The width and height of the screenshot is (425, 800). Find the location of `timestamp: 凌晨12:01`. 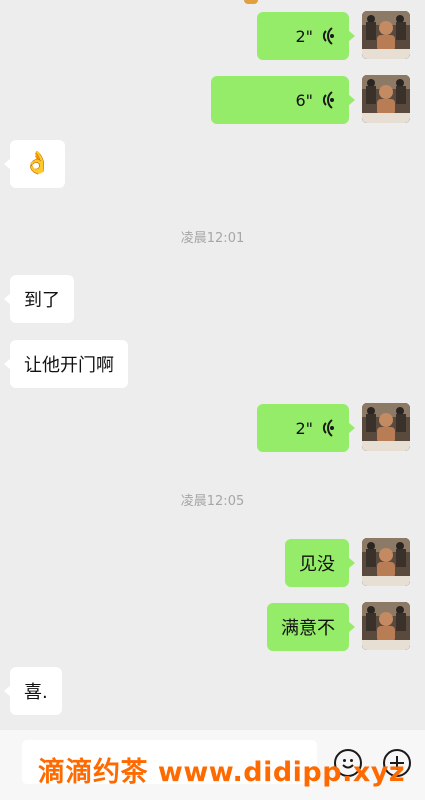

timestamp: 凌晨12:01 is located at coordinates (212, 238).